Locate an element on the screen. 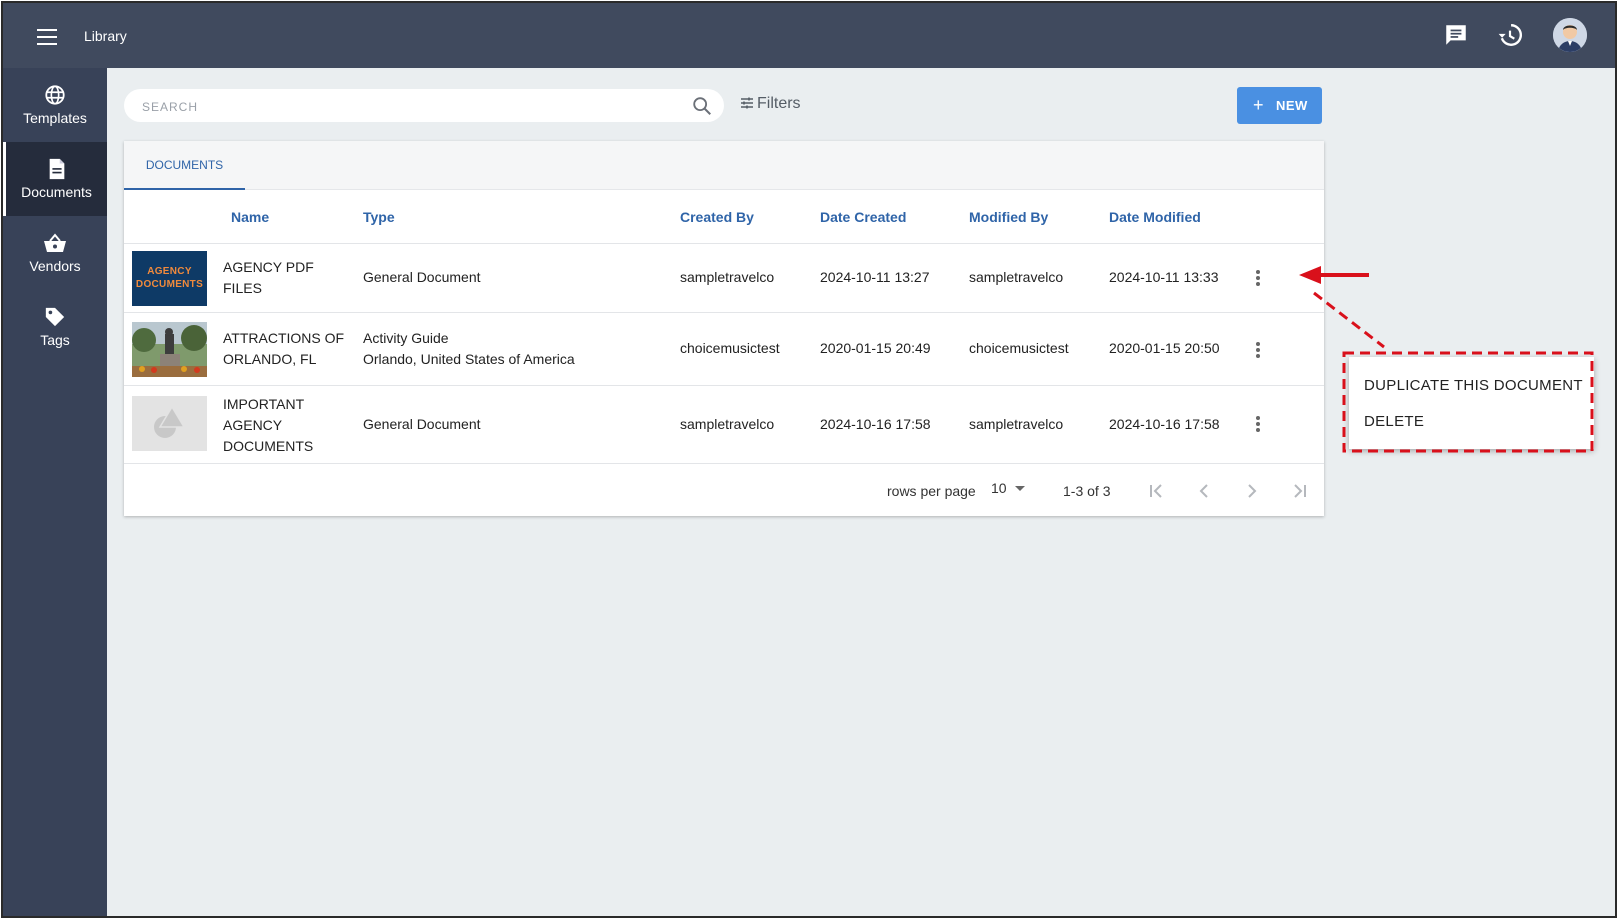  search-icon is located at coordinates (702, 106).